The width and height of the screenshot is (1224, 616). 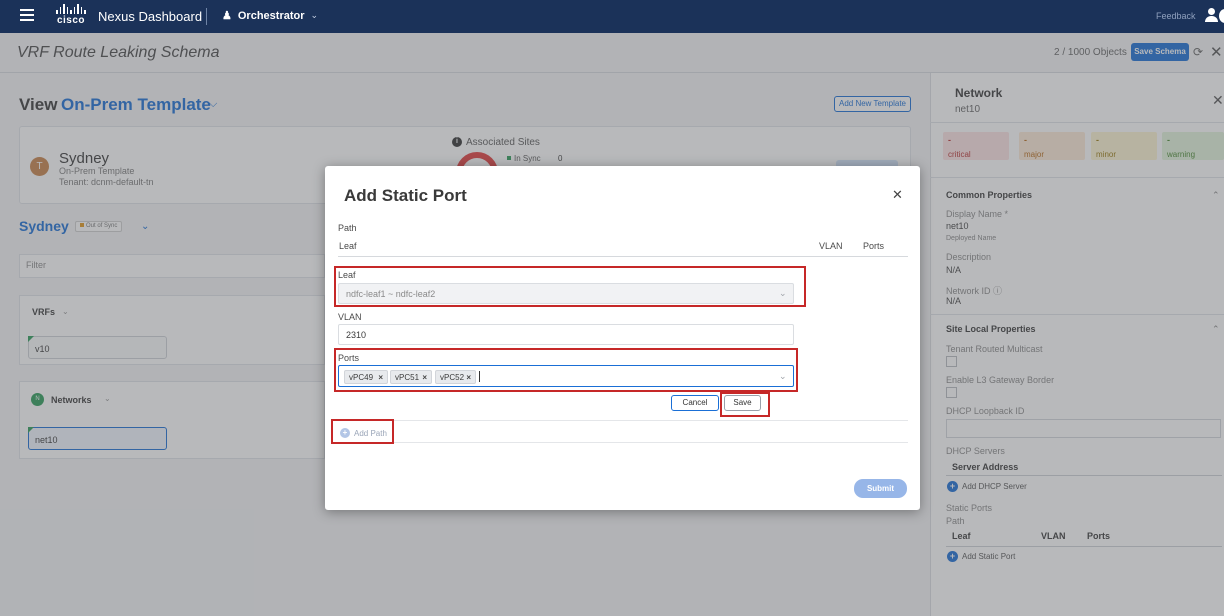 I want to click on logo-text: cisco, so click(x=71, y=20).